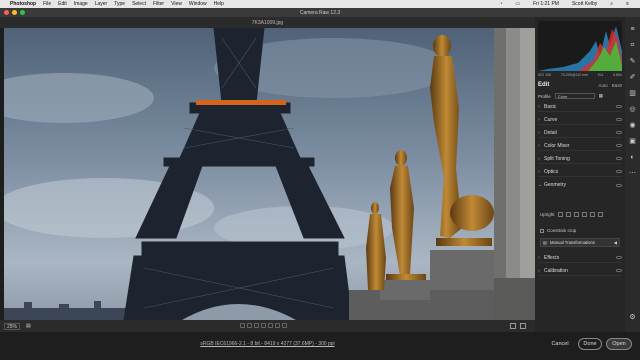  Describe the element at coordinates (584, 4) in the screenshot. I see `user-name: Scott Kelby` at that location.